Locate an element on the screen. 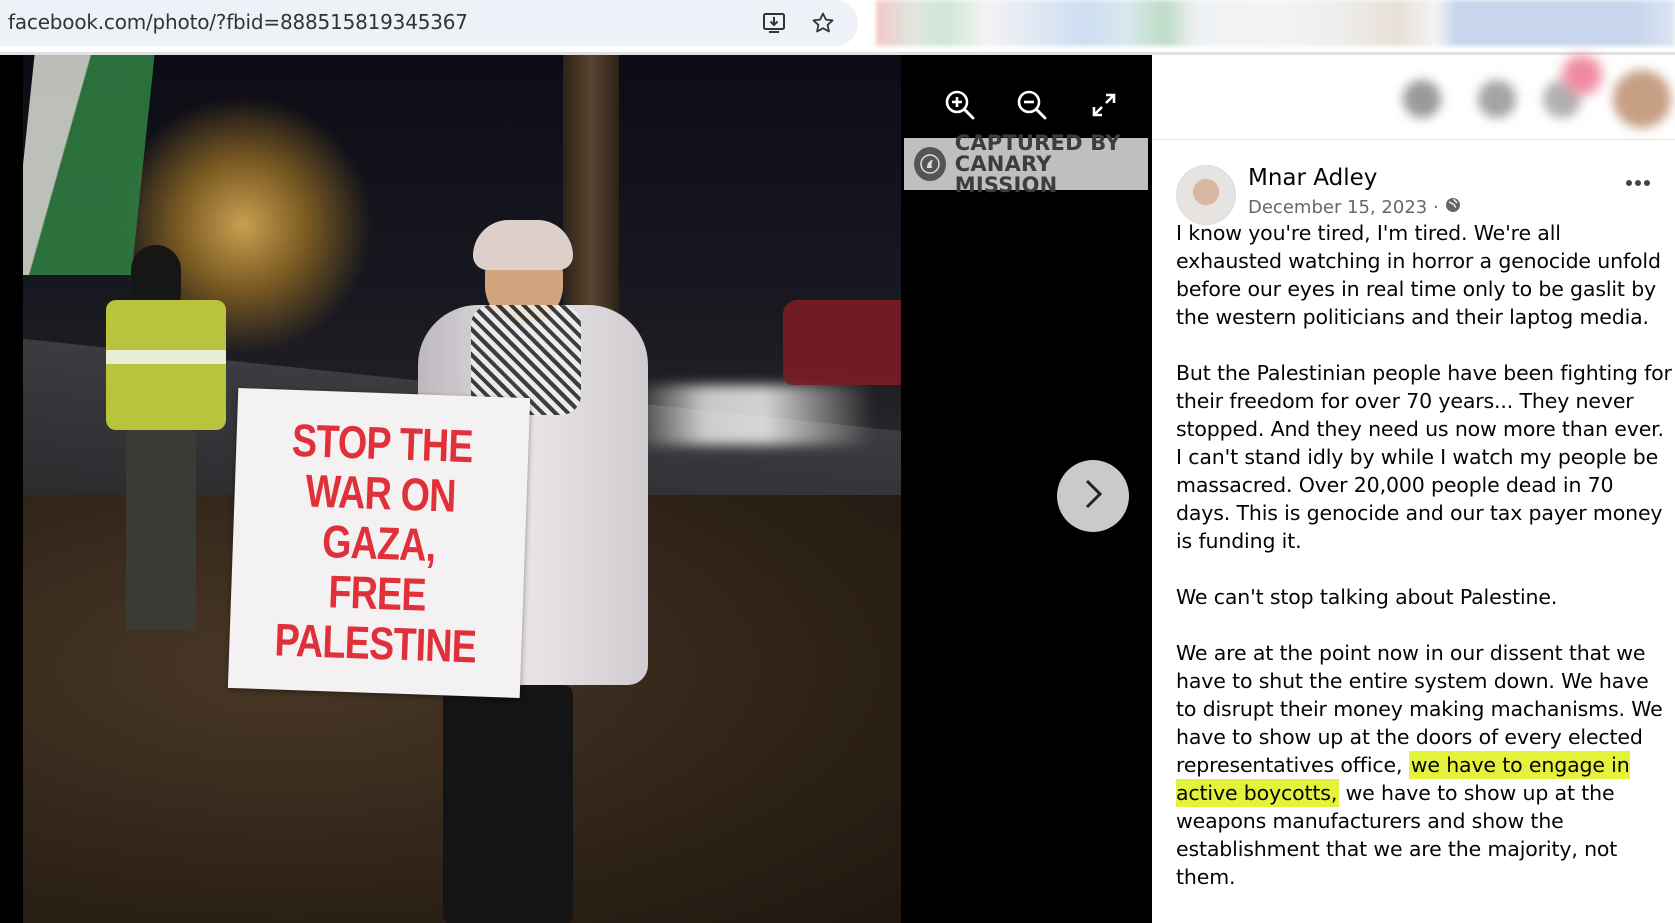 The height and width of the screenshot is (923, 1675). ellipsis-icon is located at coordinates (1638, 183).